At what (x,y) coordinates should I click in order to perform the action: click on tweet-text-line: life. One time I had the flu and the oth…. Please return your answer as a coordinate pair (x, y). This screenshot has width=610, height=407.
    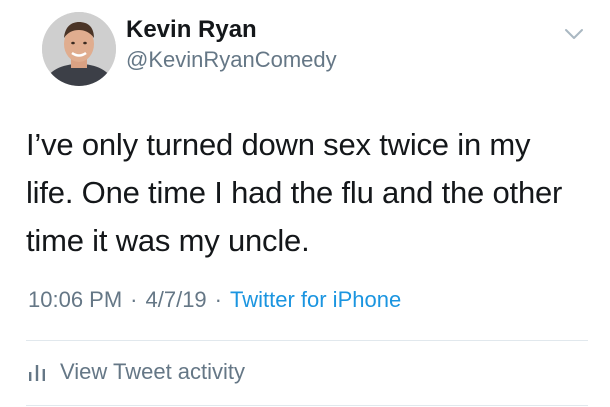
    Looking at the image, I should click on (294, 192).